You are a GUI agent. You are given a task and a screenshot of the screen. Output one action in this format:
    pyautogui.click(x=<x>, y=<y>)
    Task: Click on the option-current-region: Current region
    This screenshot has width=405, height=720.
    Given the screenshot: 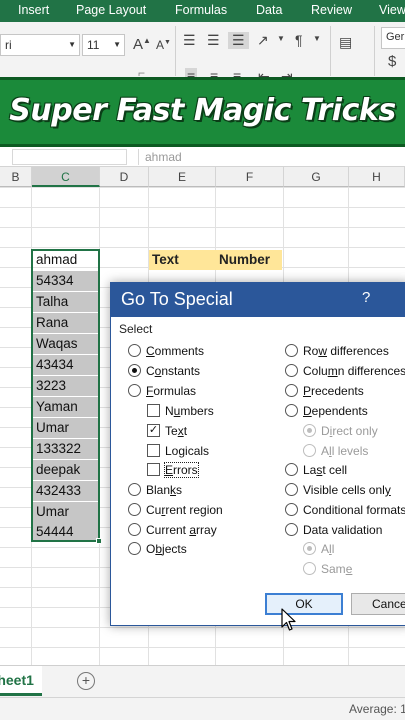 What is the action you would take?
    pyautogui.click(x=175, y=510)
    